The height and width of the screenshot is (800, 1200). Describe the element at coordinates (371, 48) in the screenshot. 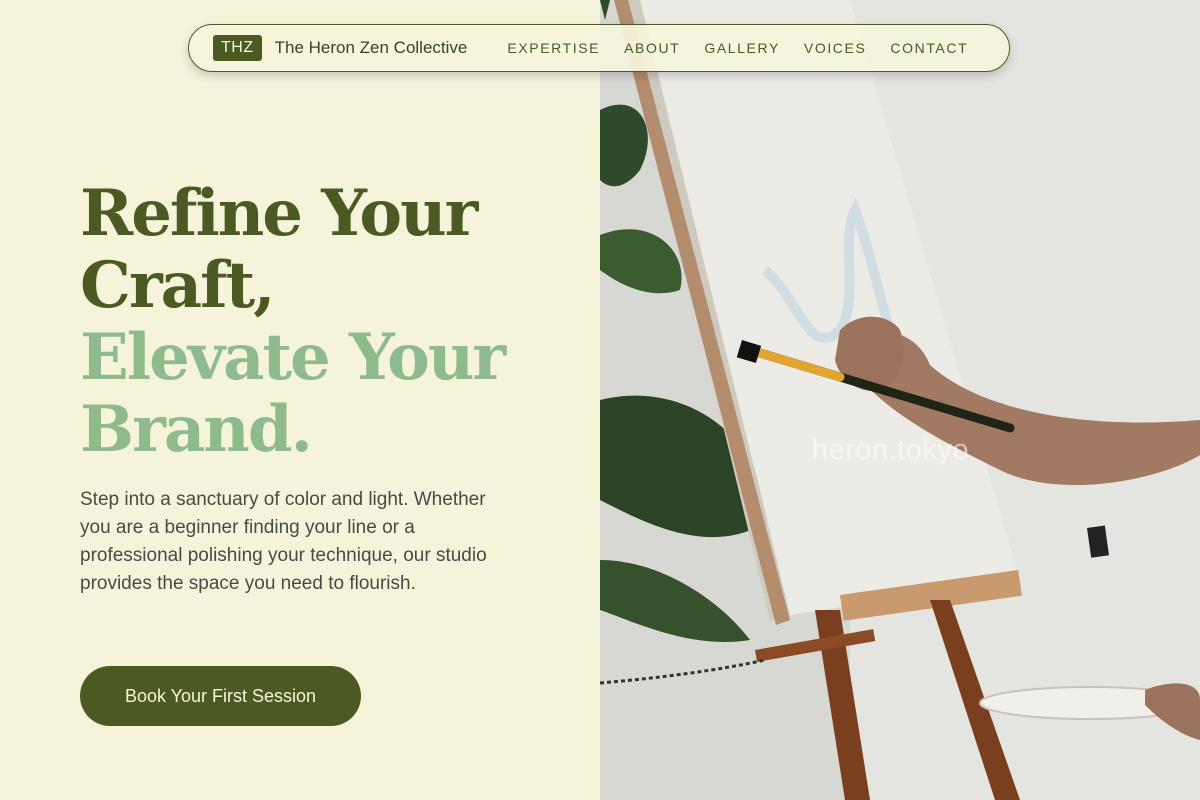

I see `brand-name: The Heron Zen Collective` at that location.